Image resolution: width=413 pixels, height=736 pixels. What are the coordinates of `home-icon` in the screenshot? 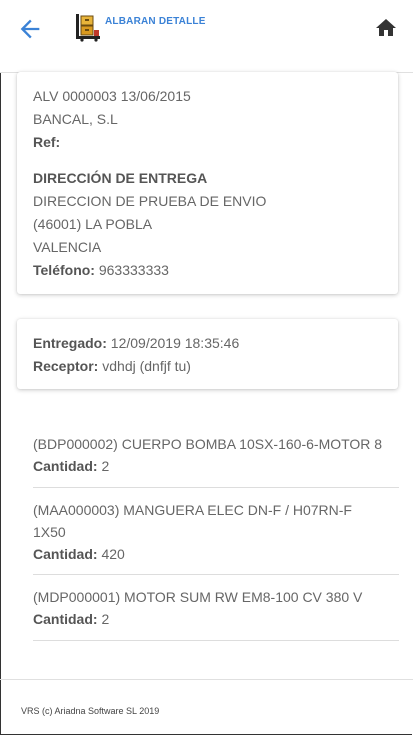 It's located at (386, 28).